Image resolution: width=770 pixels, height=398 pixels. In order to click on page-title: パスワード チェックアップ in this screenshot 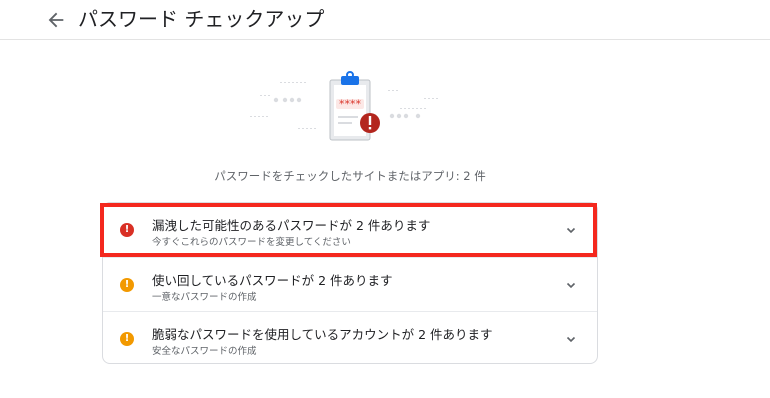, I will do `click(201, 19)`.